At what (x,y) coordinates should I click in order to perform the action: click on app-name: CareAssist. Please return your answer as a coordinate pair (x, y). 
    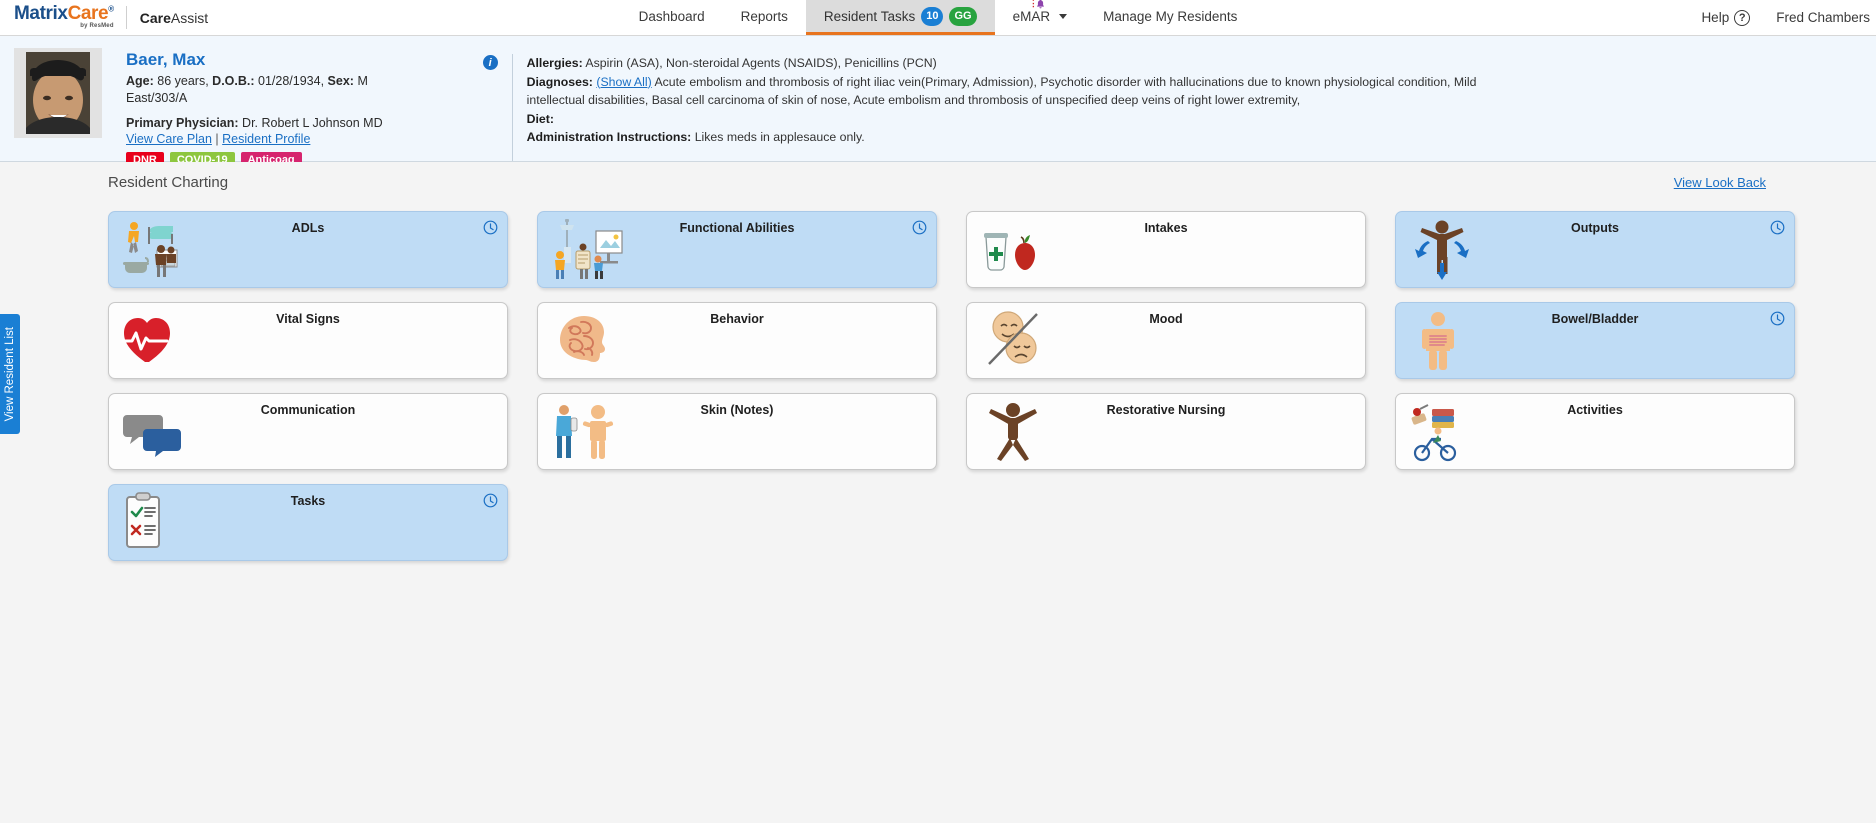
    Looking at the image, I should click on (174, 18).